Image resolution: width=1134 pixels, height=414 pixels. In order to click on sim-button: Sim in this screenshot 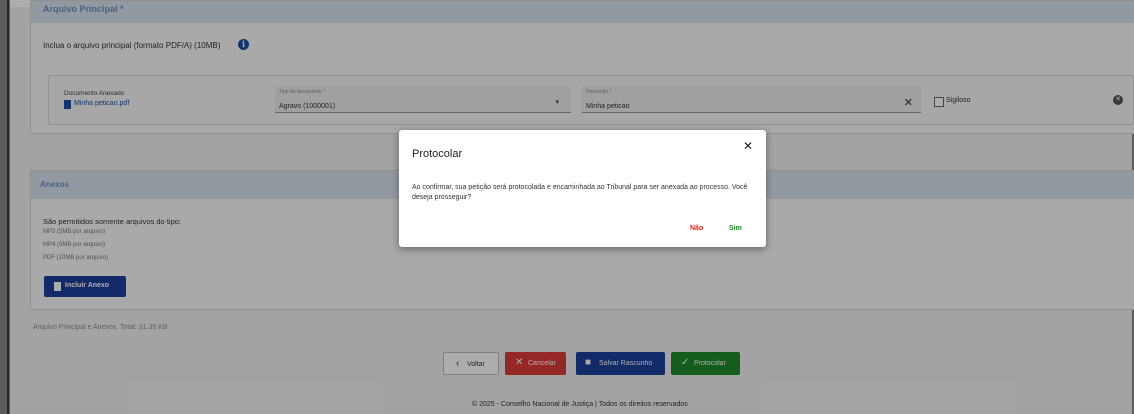, I will do `click(735, 228)`.